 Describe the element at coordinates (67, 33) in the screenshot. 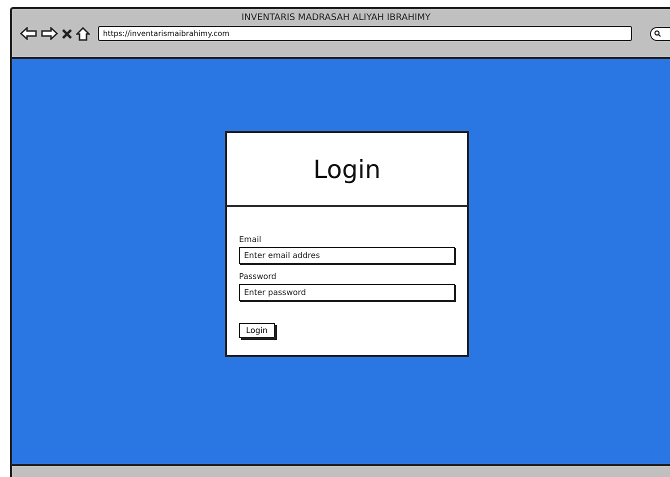

I see `close-icon` at that location.